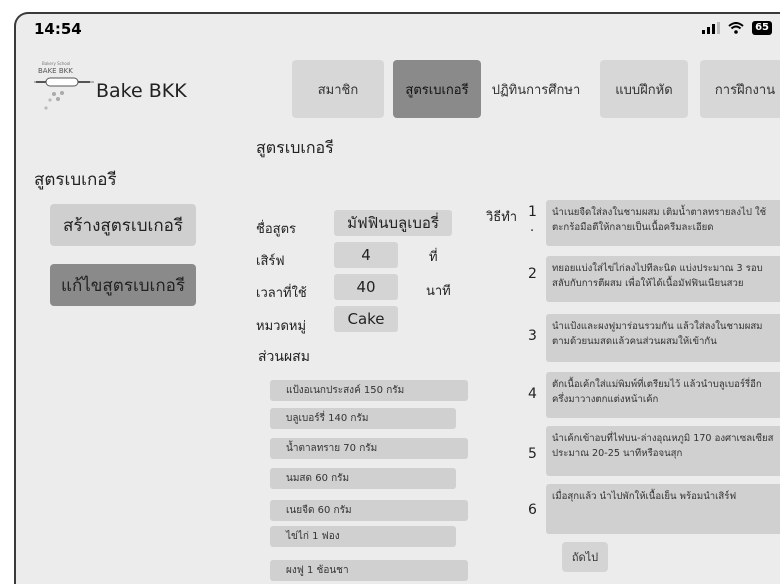 The width and height of the screenshot is (780, 584). I want to click on ingredient-item: ผงฟู 1 ช้อนชา, so click(369, 570).